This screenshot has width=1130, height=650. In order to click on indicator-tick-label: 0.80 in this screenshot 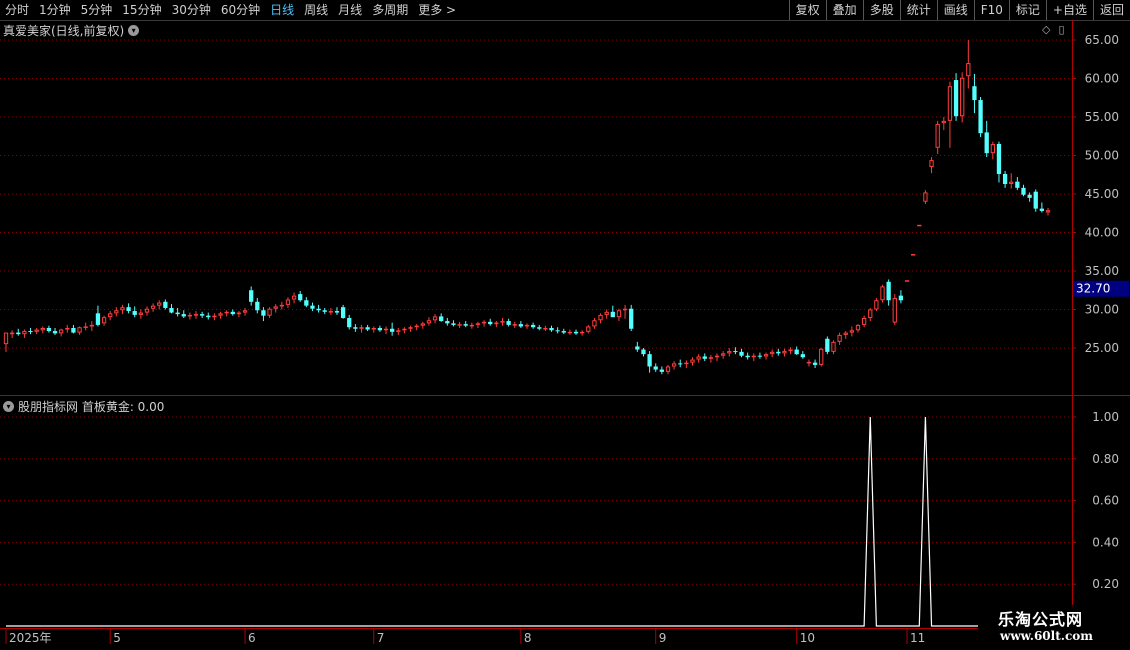, I will do `click(1105, 459)`.